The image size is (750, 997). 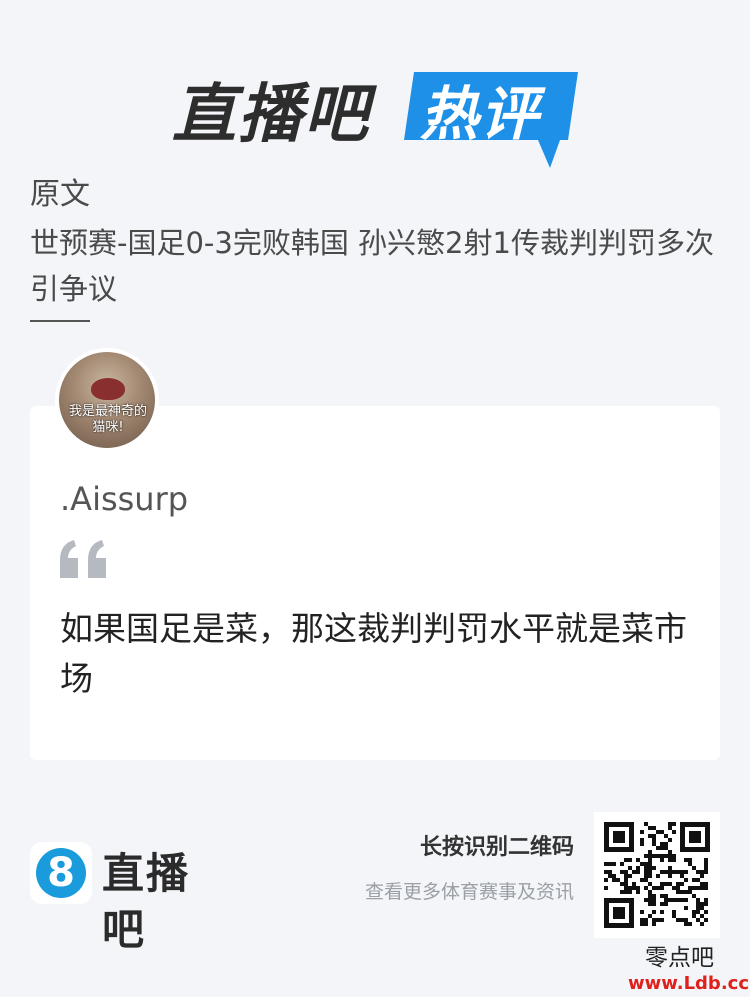 What do you see at coordinates (480, 114) in the screenshot?
I see `hot-comment-badge-text: 热评` at bounding box center [480, 114].